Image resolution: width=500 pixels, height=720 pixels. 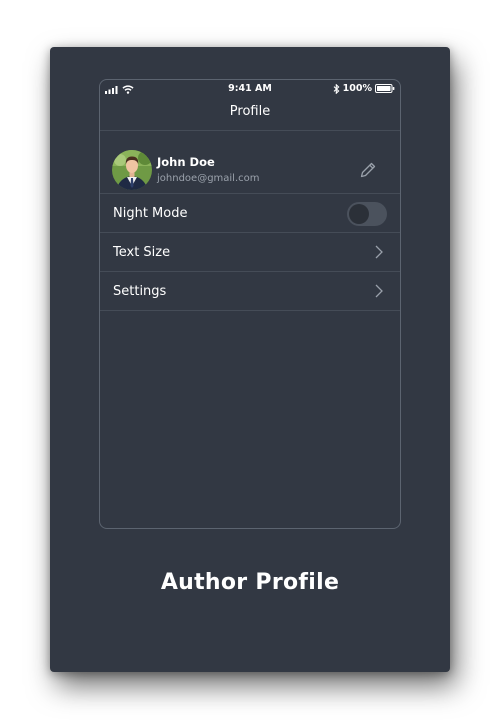 I want to click on night-mode-row: Night Mode, so click(x=250, y=213).